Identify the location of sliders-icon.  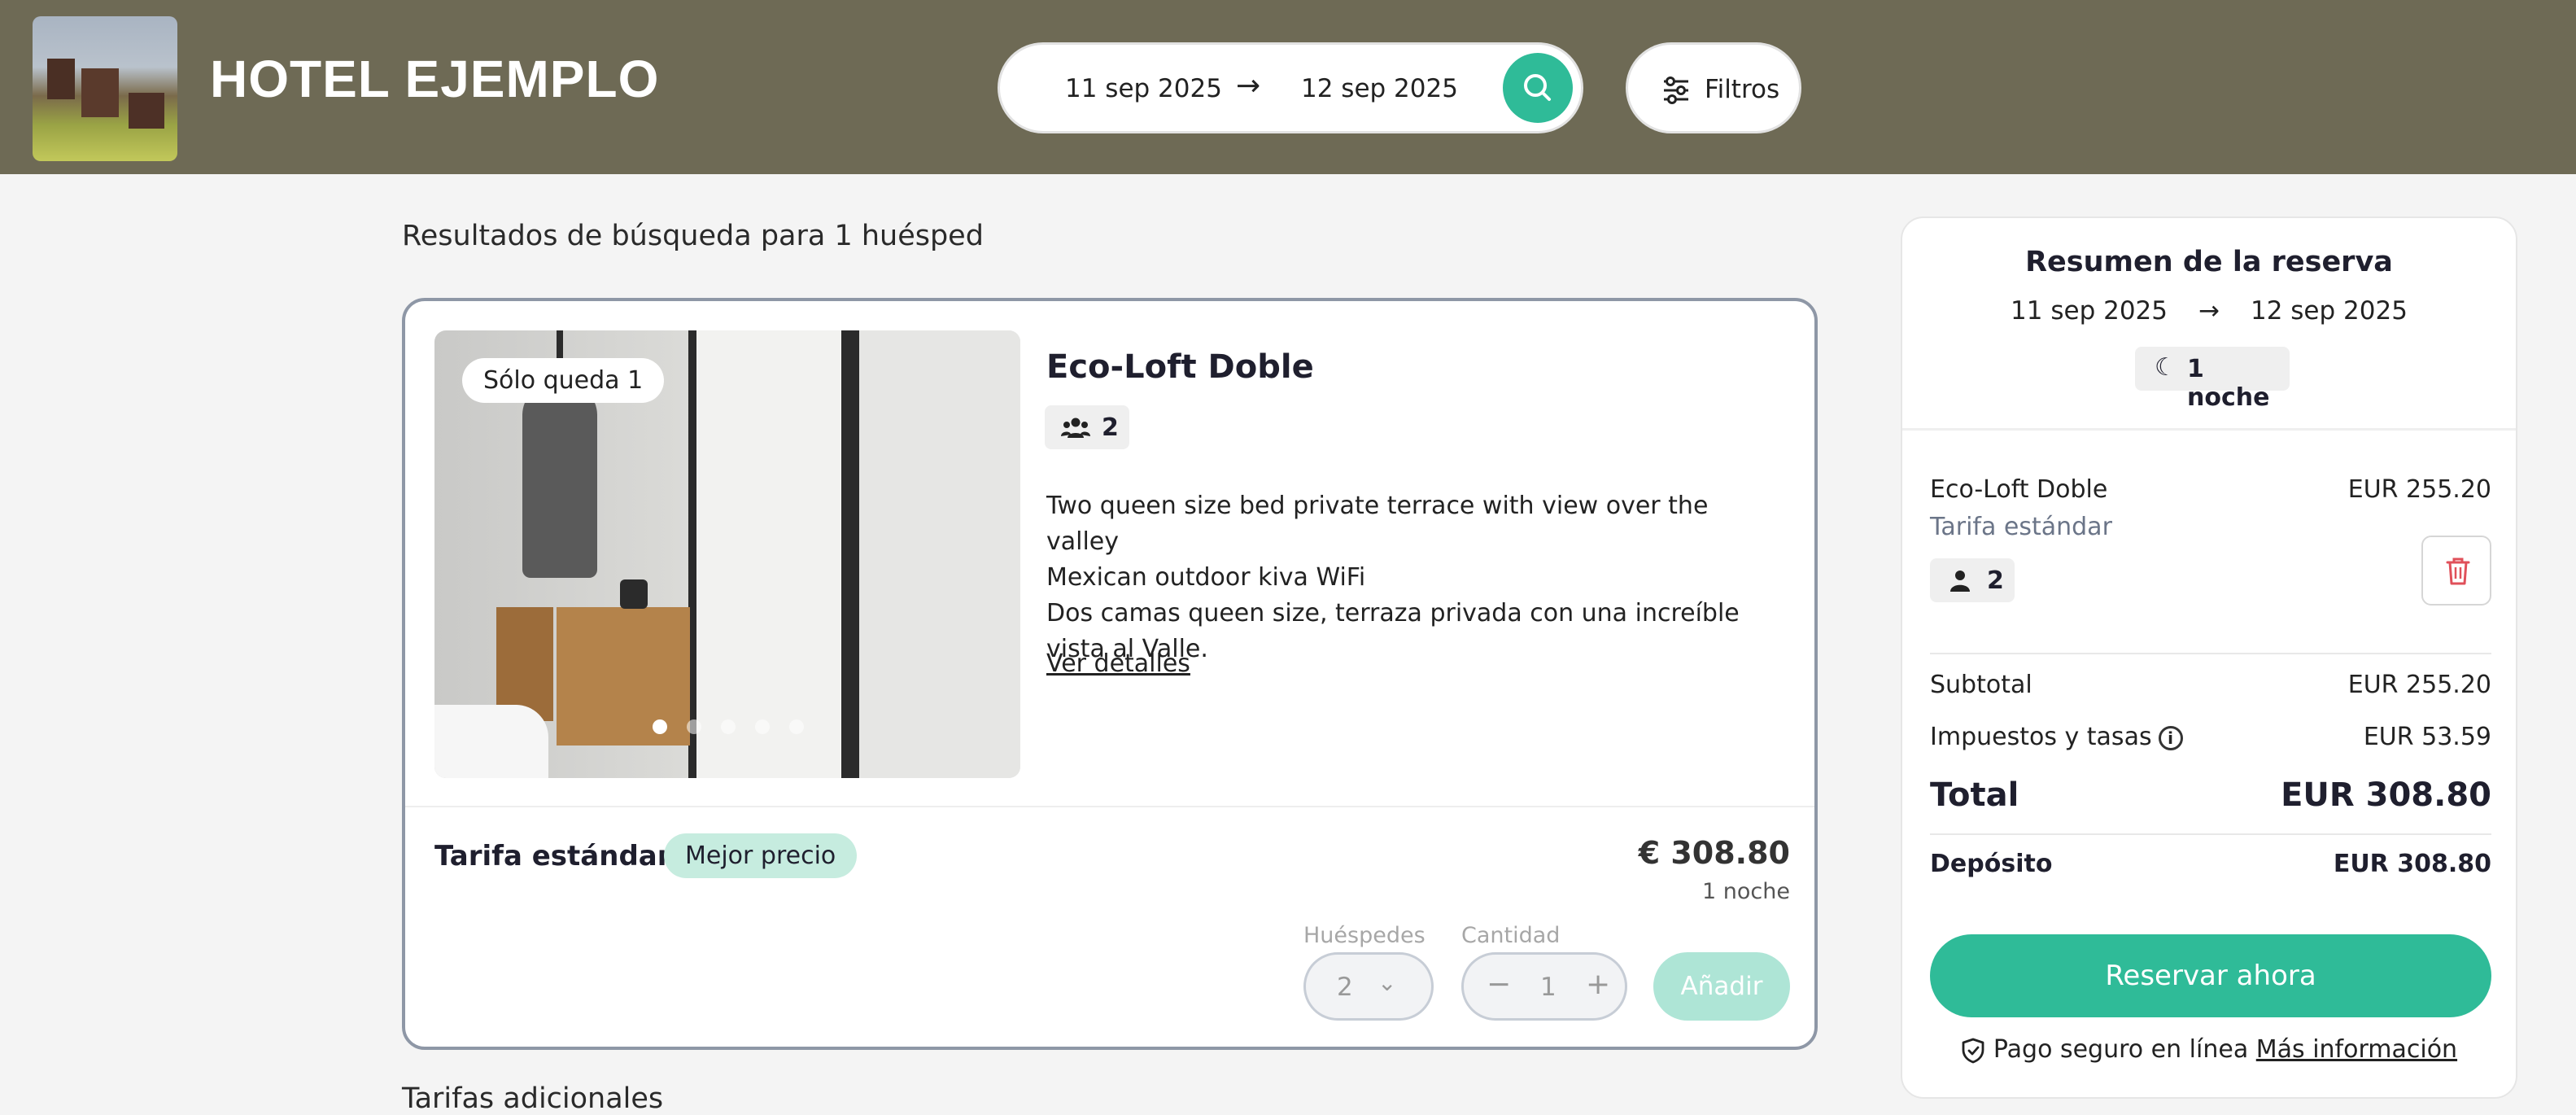
(1676, 90).